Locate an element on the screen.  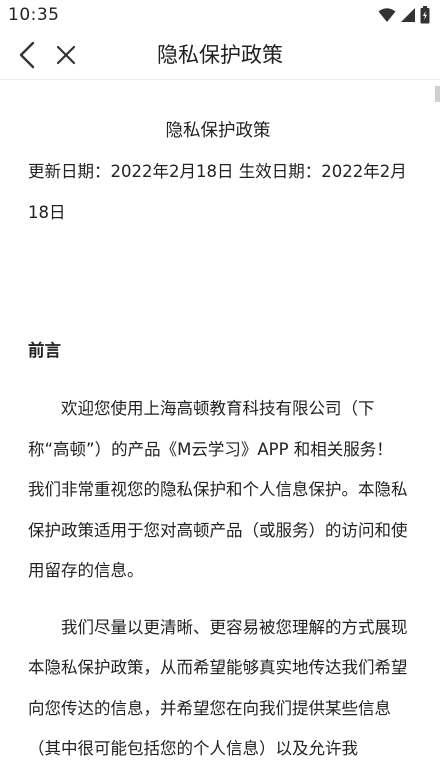
status-bar: 10:35 is located at coordinates (220, 15).